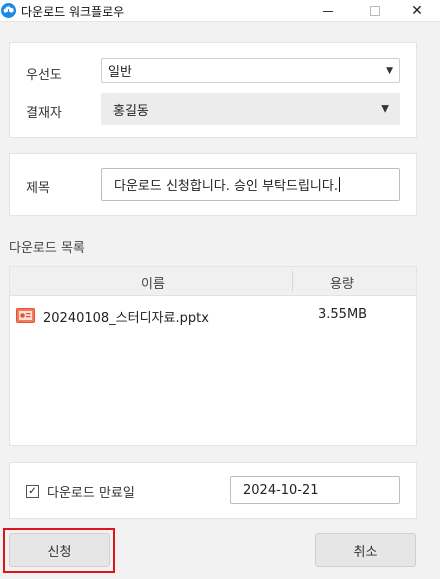  I want to click on approver-select: 홍길동 ▼, so click(250, 109).